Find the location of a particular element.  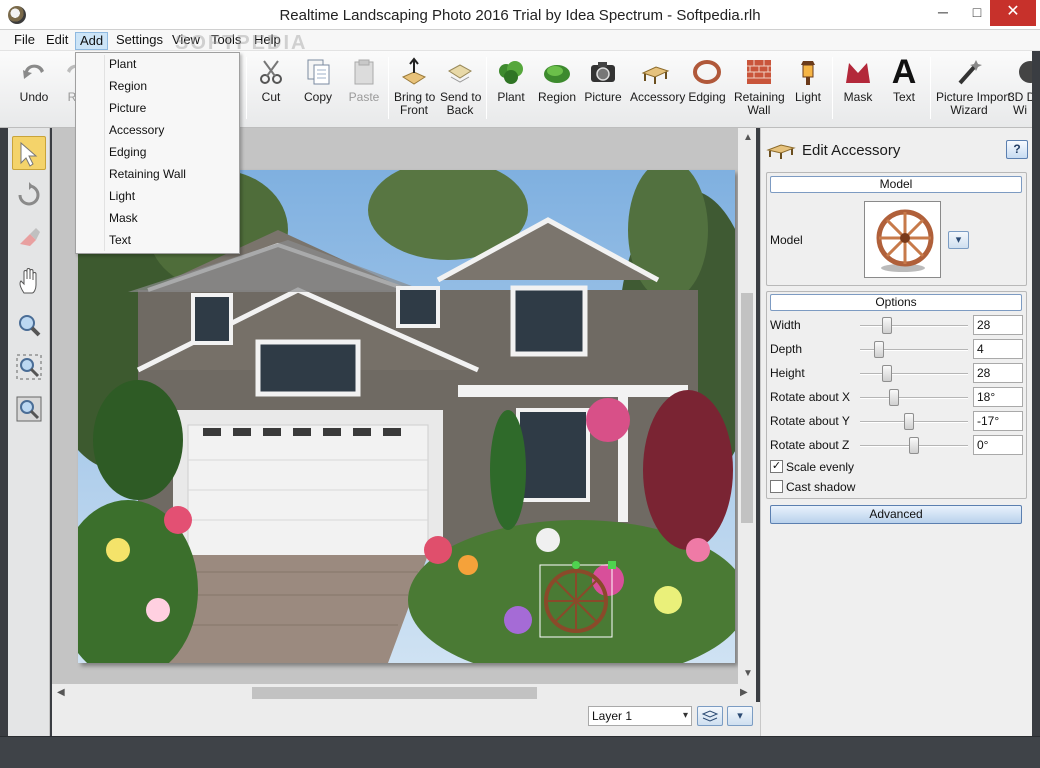

add-menu-item-accessory: Accessory is located at coordinates (173, 130).